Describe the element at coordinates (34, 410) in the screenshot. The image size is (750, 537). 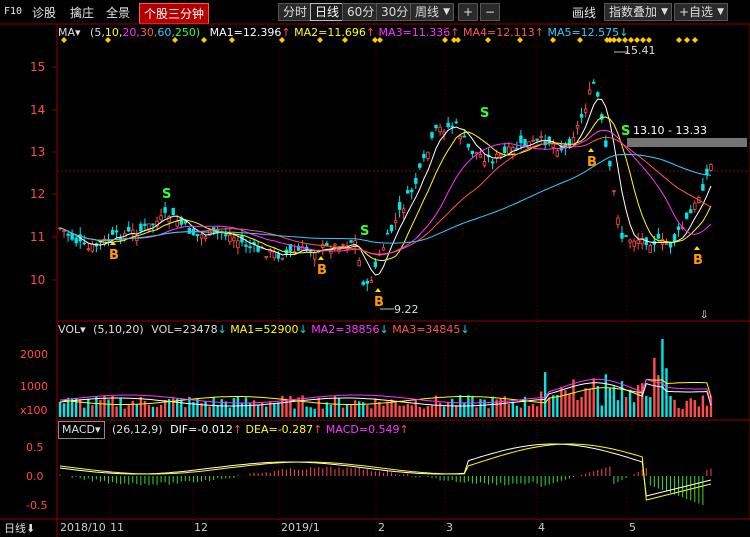
I see `volume-tick-label: x100` at that location.